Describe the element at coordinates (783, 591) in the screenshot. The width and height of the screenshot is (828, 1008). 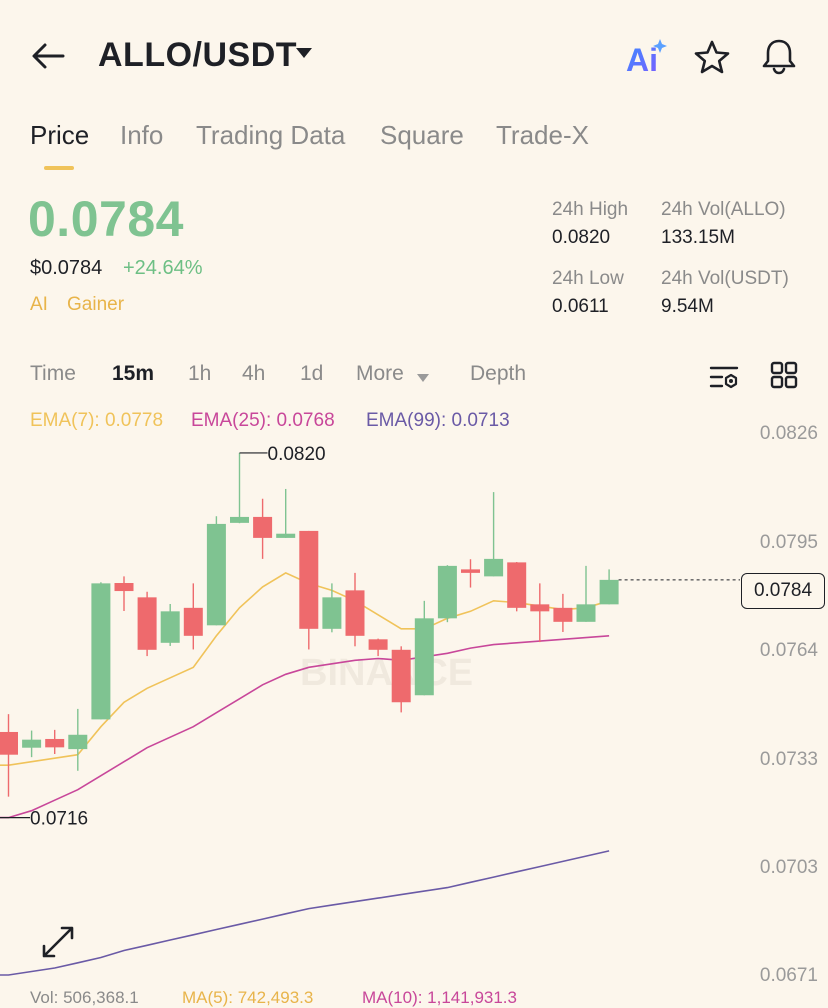
I see `current-price-tag: 0.0784` at that location.